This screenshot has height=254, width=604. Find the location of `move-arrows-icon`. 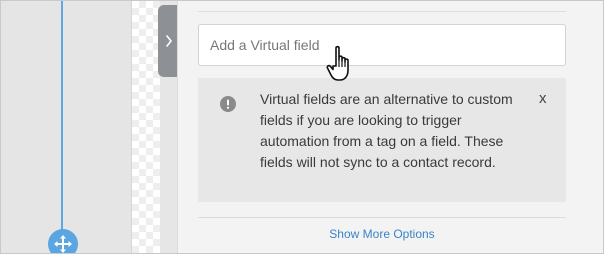

move-arrows-icon is located at coordinates (63, 244).